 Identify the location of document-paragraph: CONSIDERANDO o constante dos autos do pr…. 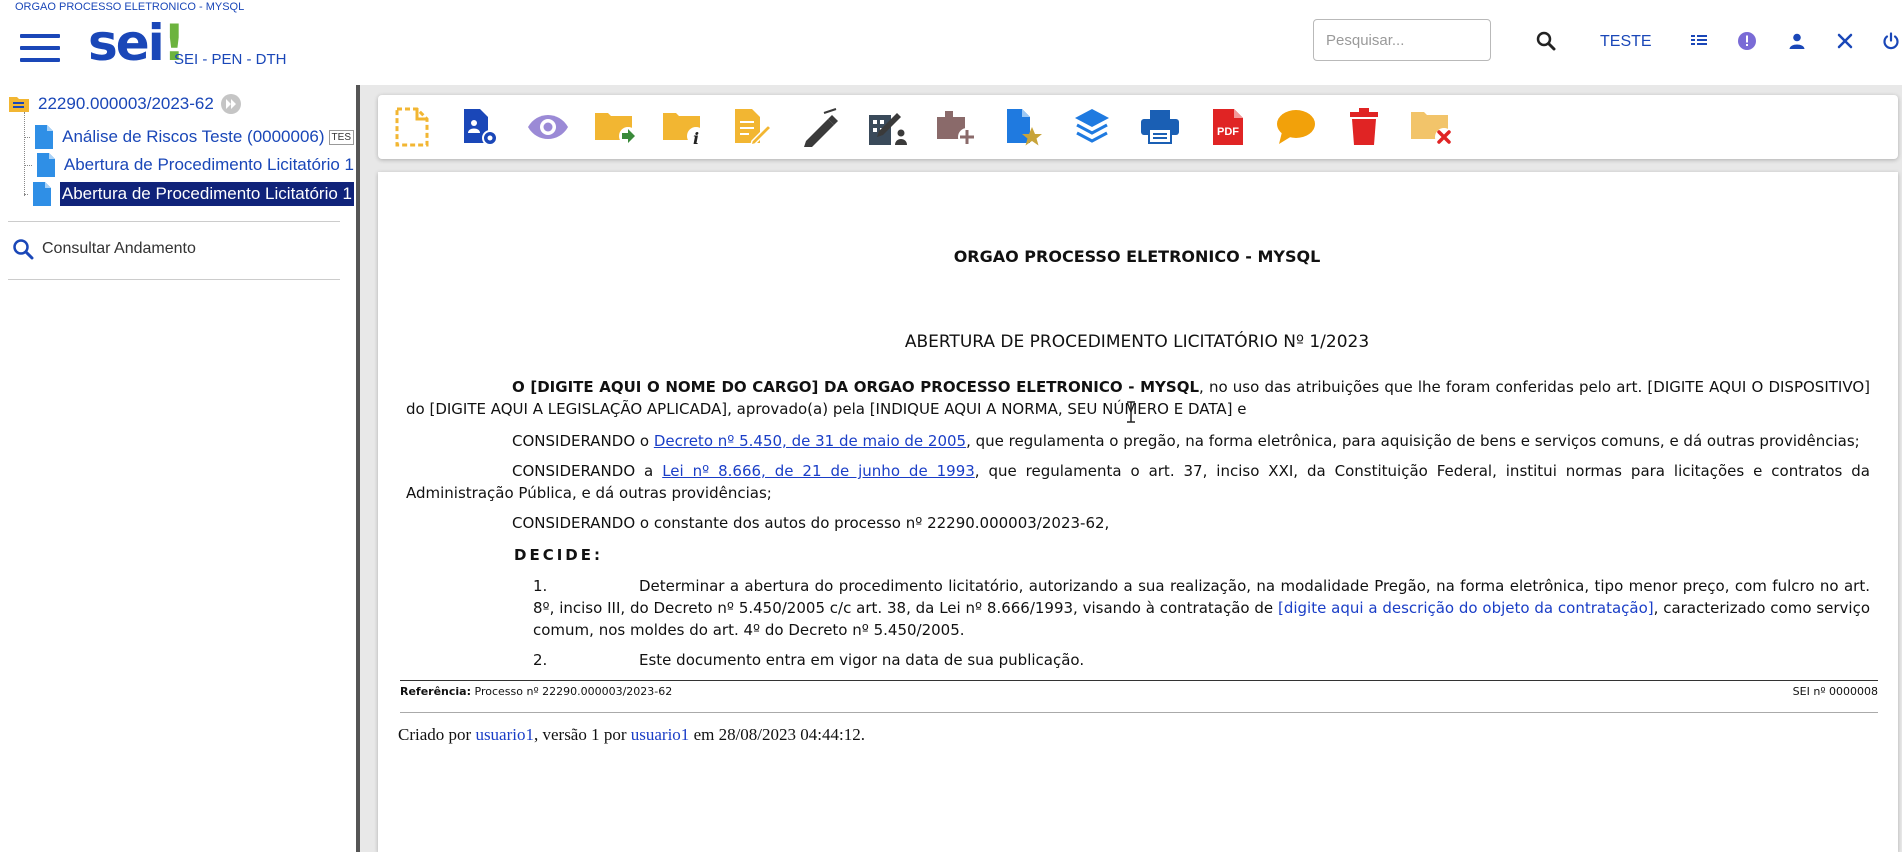
(811, 523).